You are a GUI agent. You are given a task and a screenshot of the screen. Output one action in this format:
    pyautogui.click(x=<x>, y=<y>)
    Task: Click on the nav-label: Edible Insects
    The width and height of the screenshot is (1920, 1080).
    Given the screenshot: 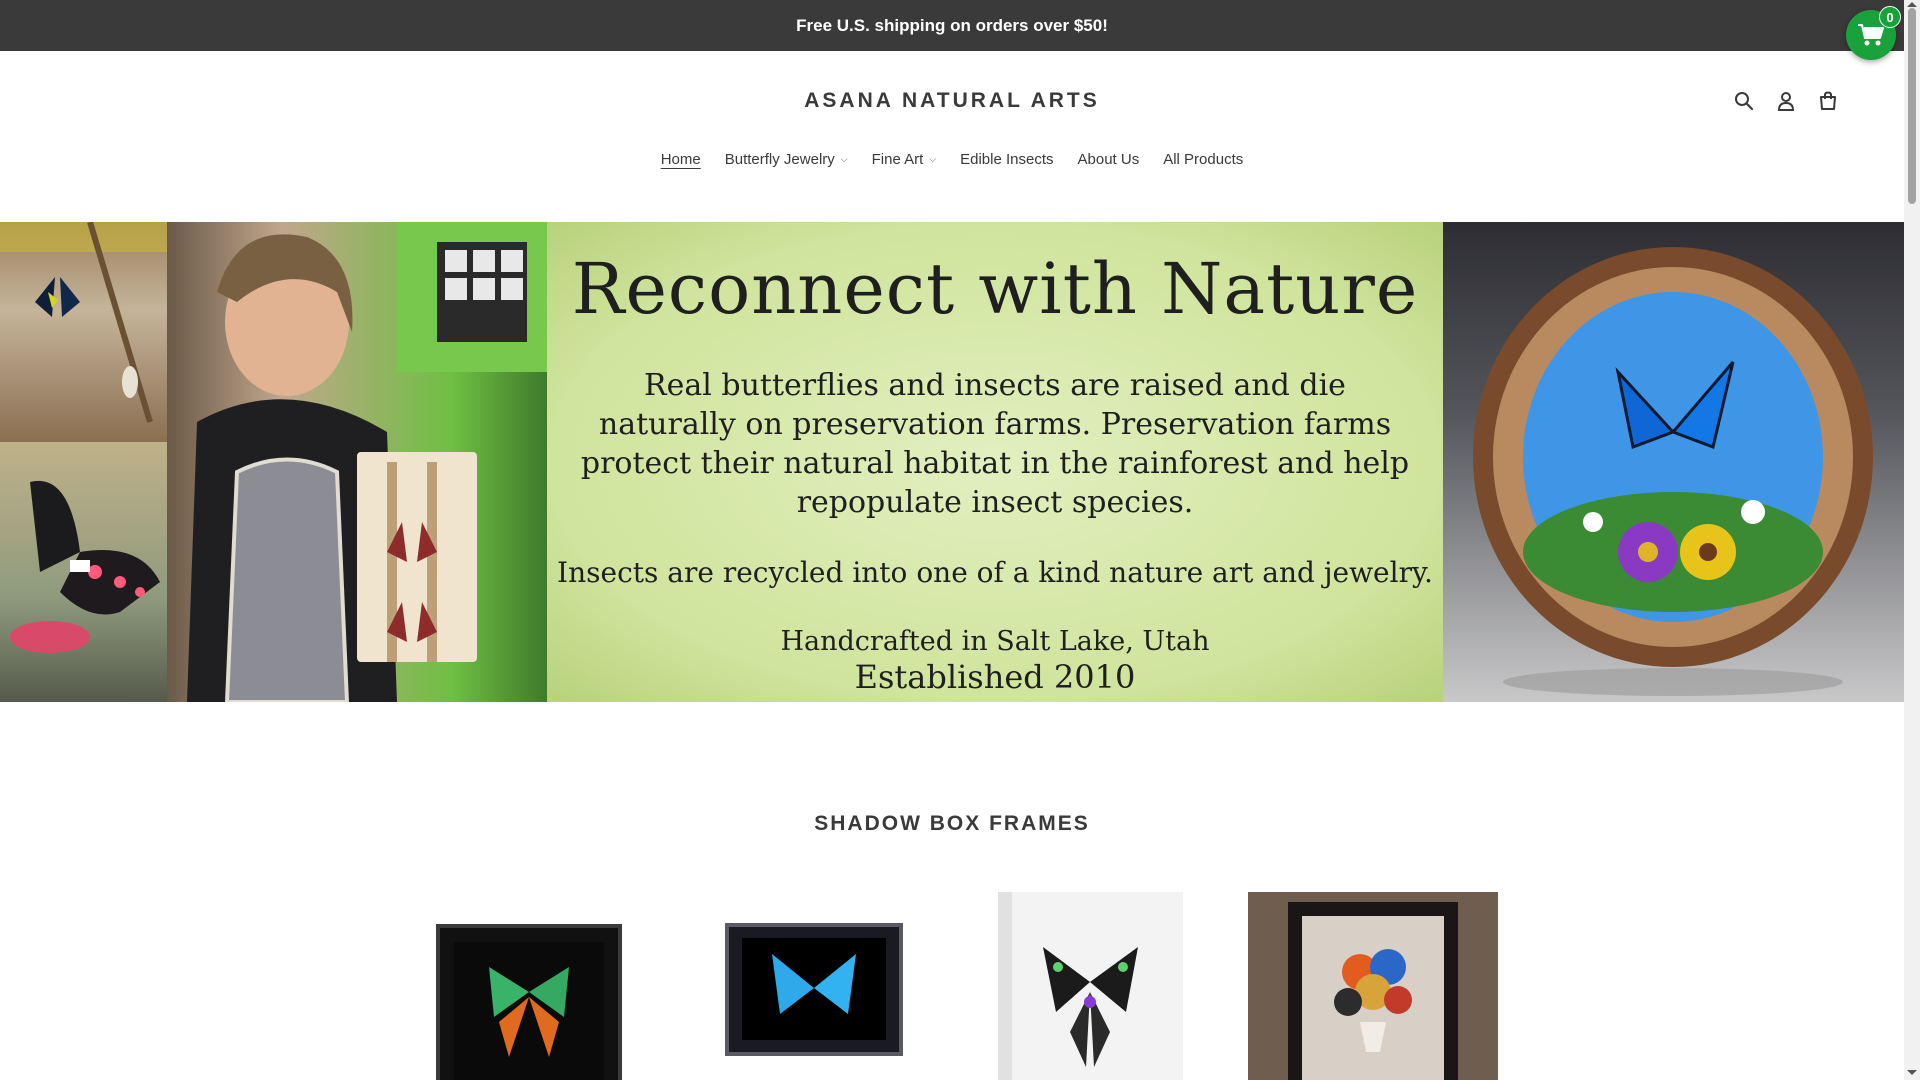 What is the action you would take?
    pyautogui.click(x=1007, y=159)
    